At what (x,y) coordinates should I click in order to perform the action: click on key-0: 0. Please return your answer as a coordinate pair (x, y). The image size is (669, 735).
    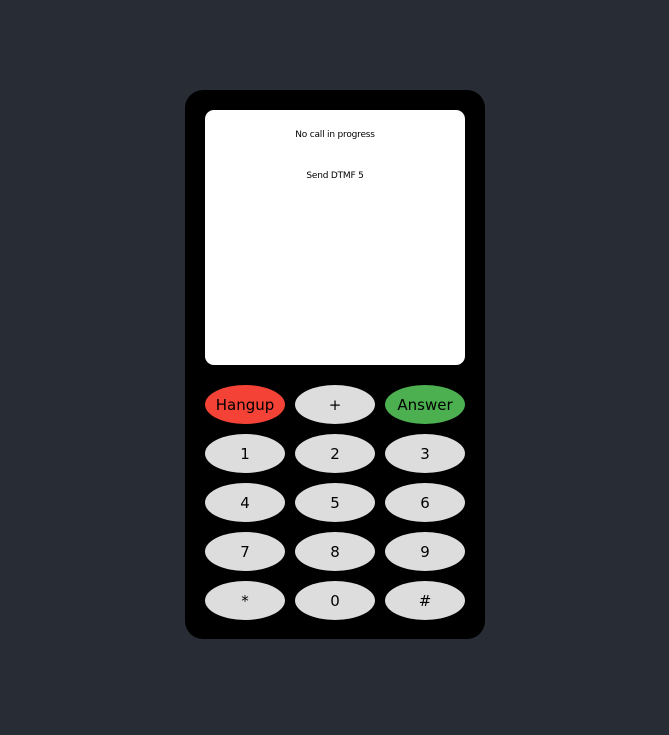
    Looking at the image, I should click on (335, 600).